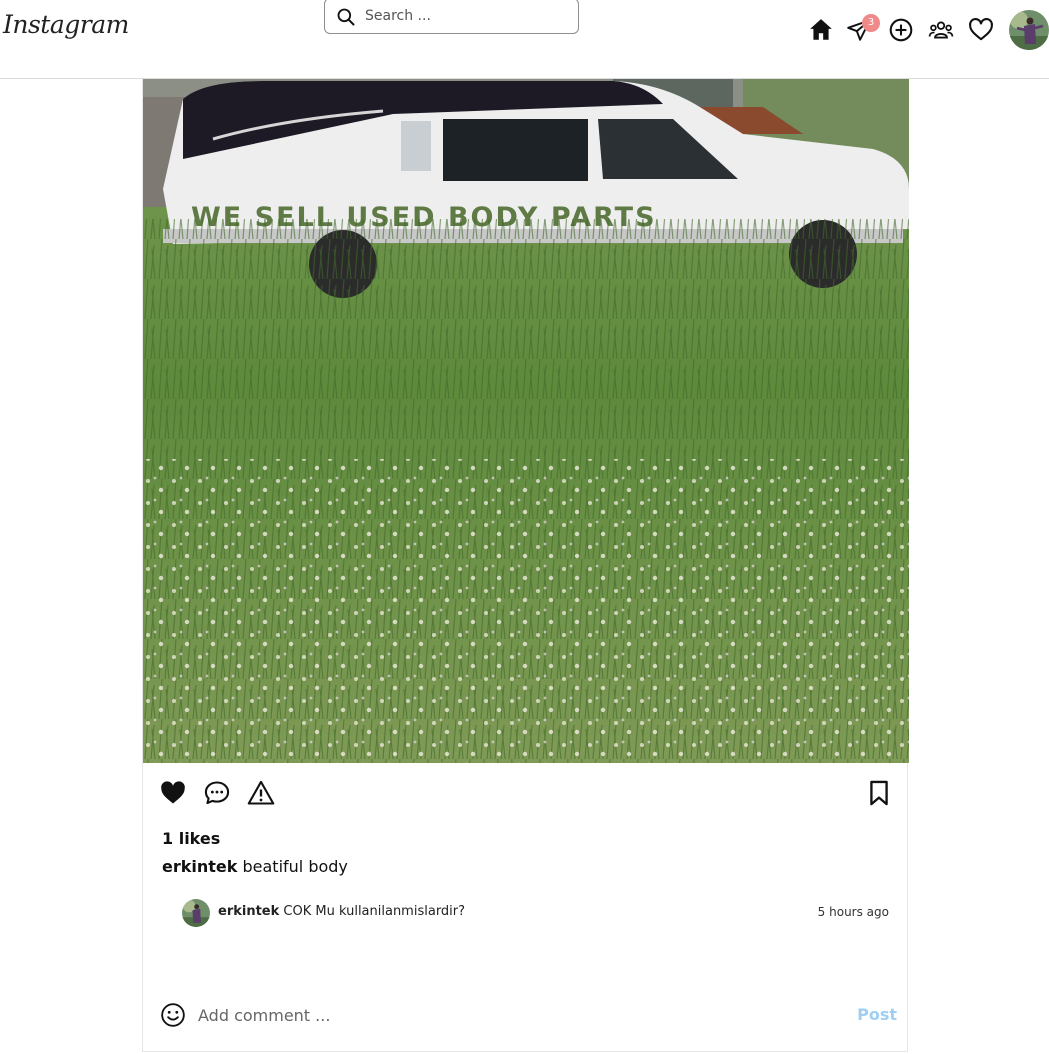 This screenshot has width=1049, height=1054. Describe the element at coordinates (217, 793) in the screenshot. I see `comment-icon` at that location.